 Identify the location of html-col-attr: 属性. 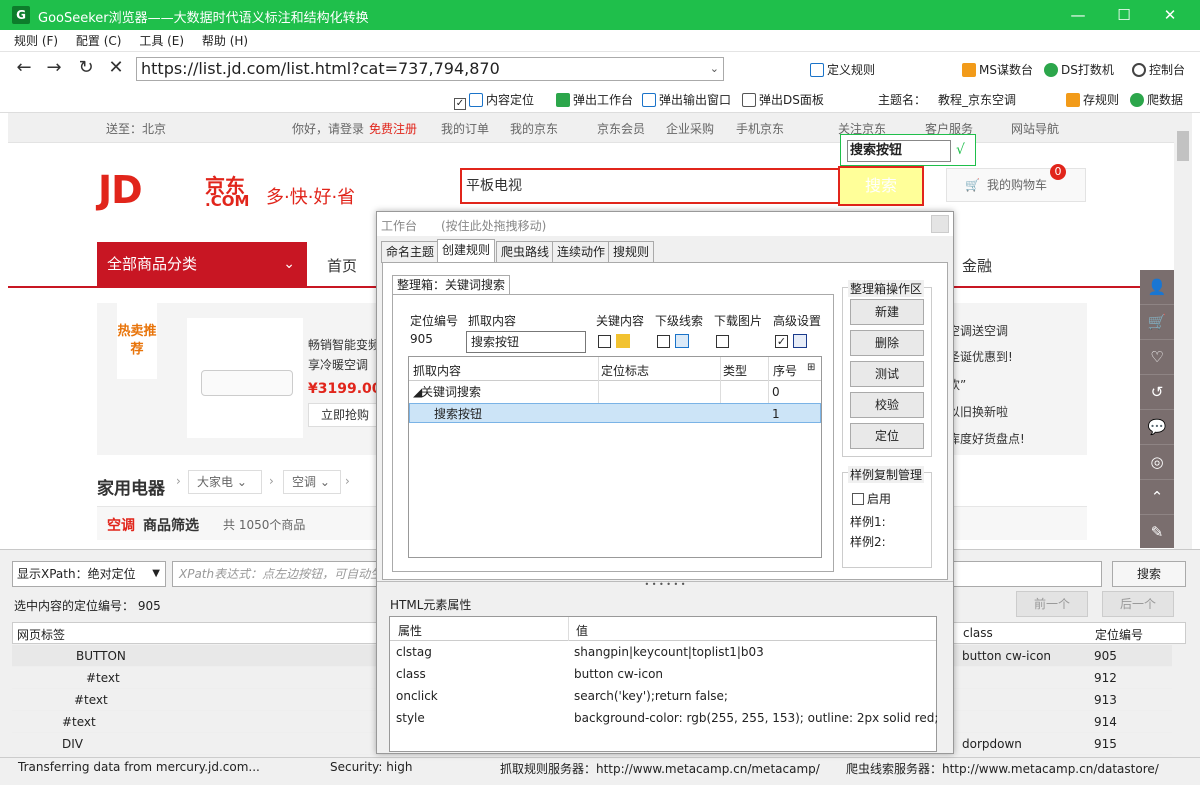
(410, 630).